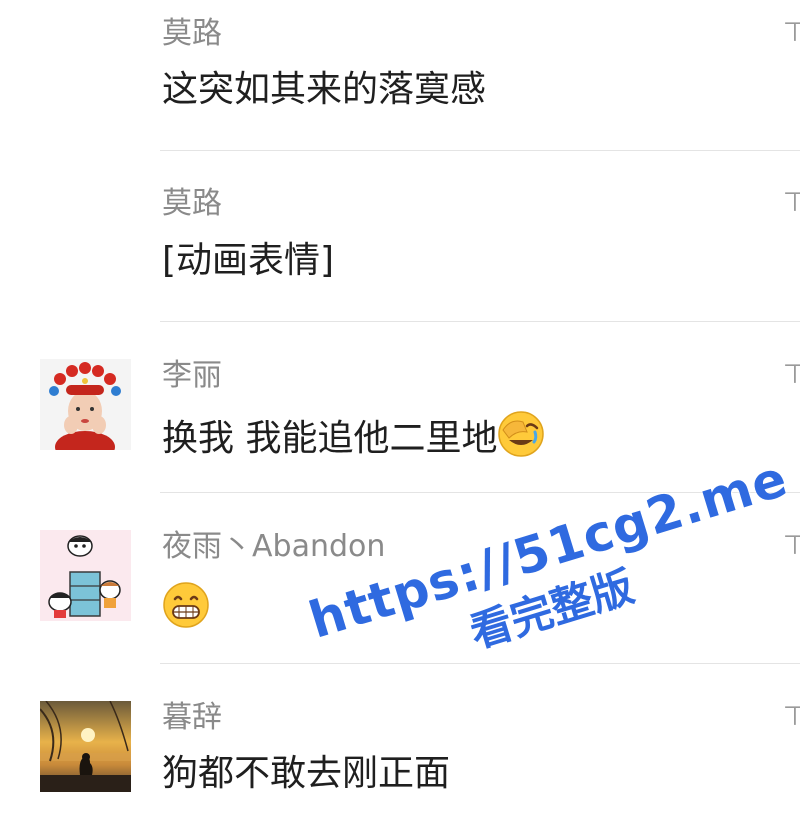 The width and height of the screenshot is (800, 822). What do you see at coordinates (521, 439) in the screenshot?
I see `face-palm-laughing-emoji` at bounding box center [521, 439].